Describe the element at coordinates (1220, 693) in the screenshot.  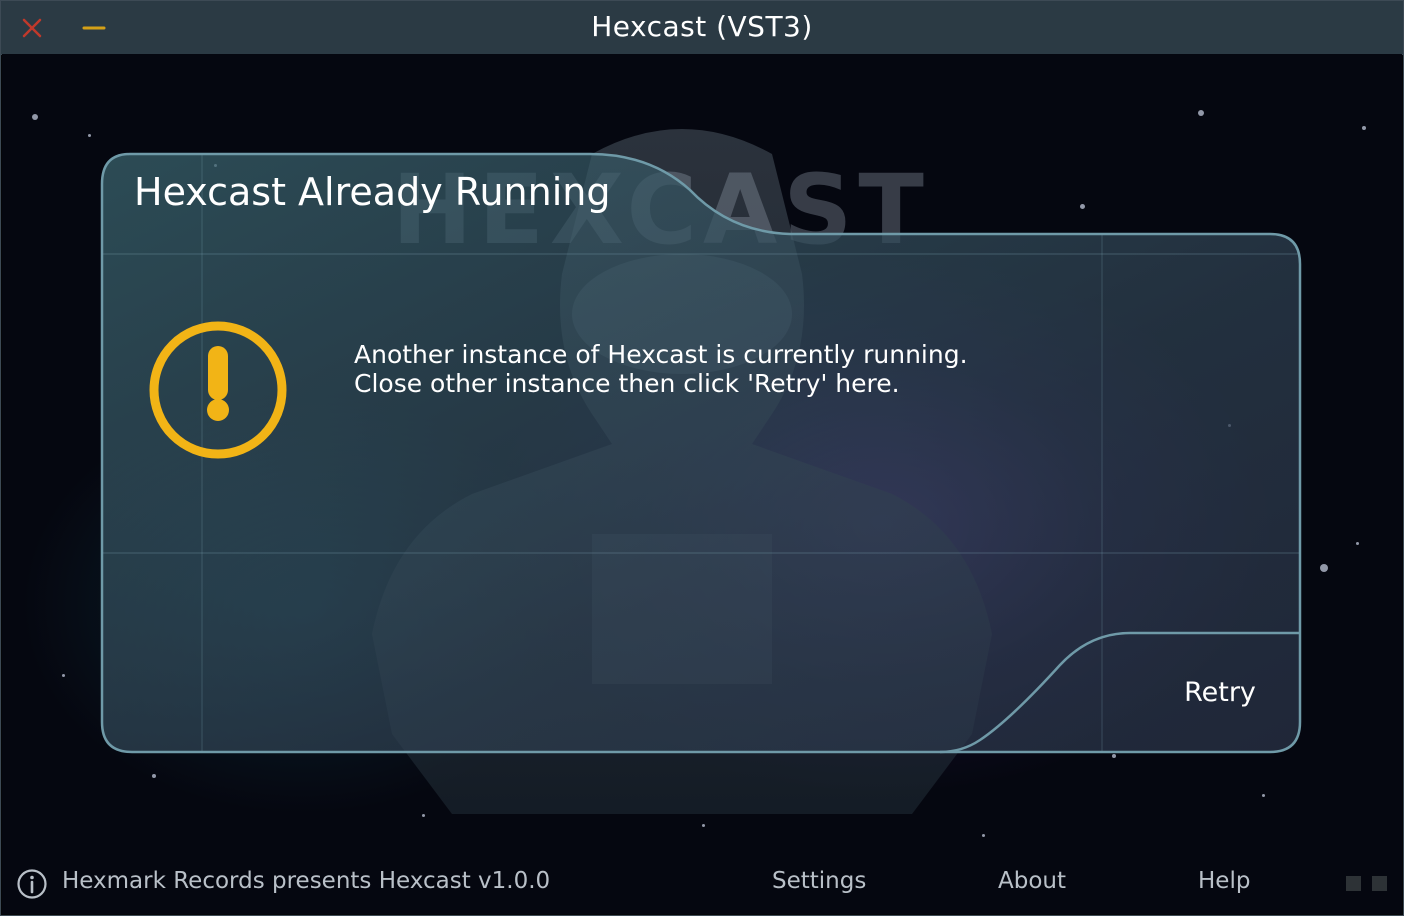
I see `retry-button: Retry` at that location.